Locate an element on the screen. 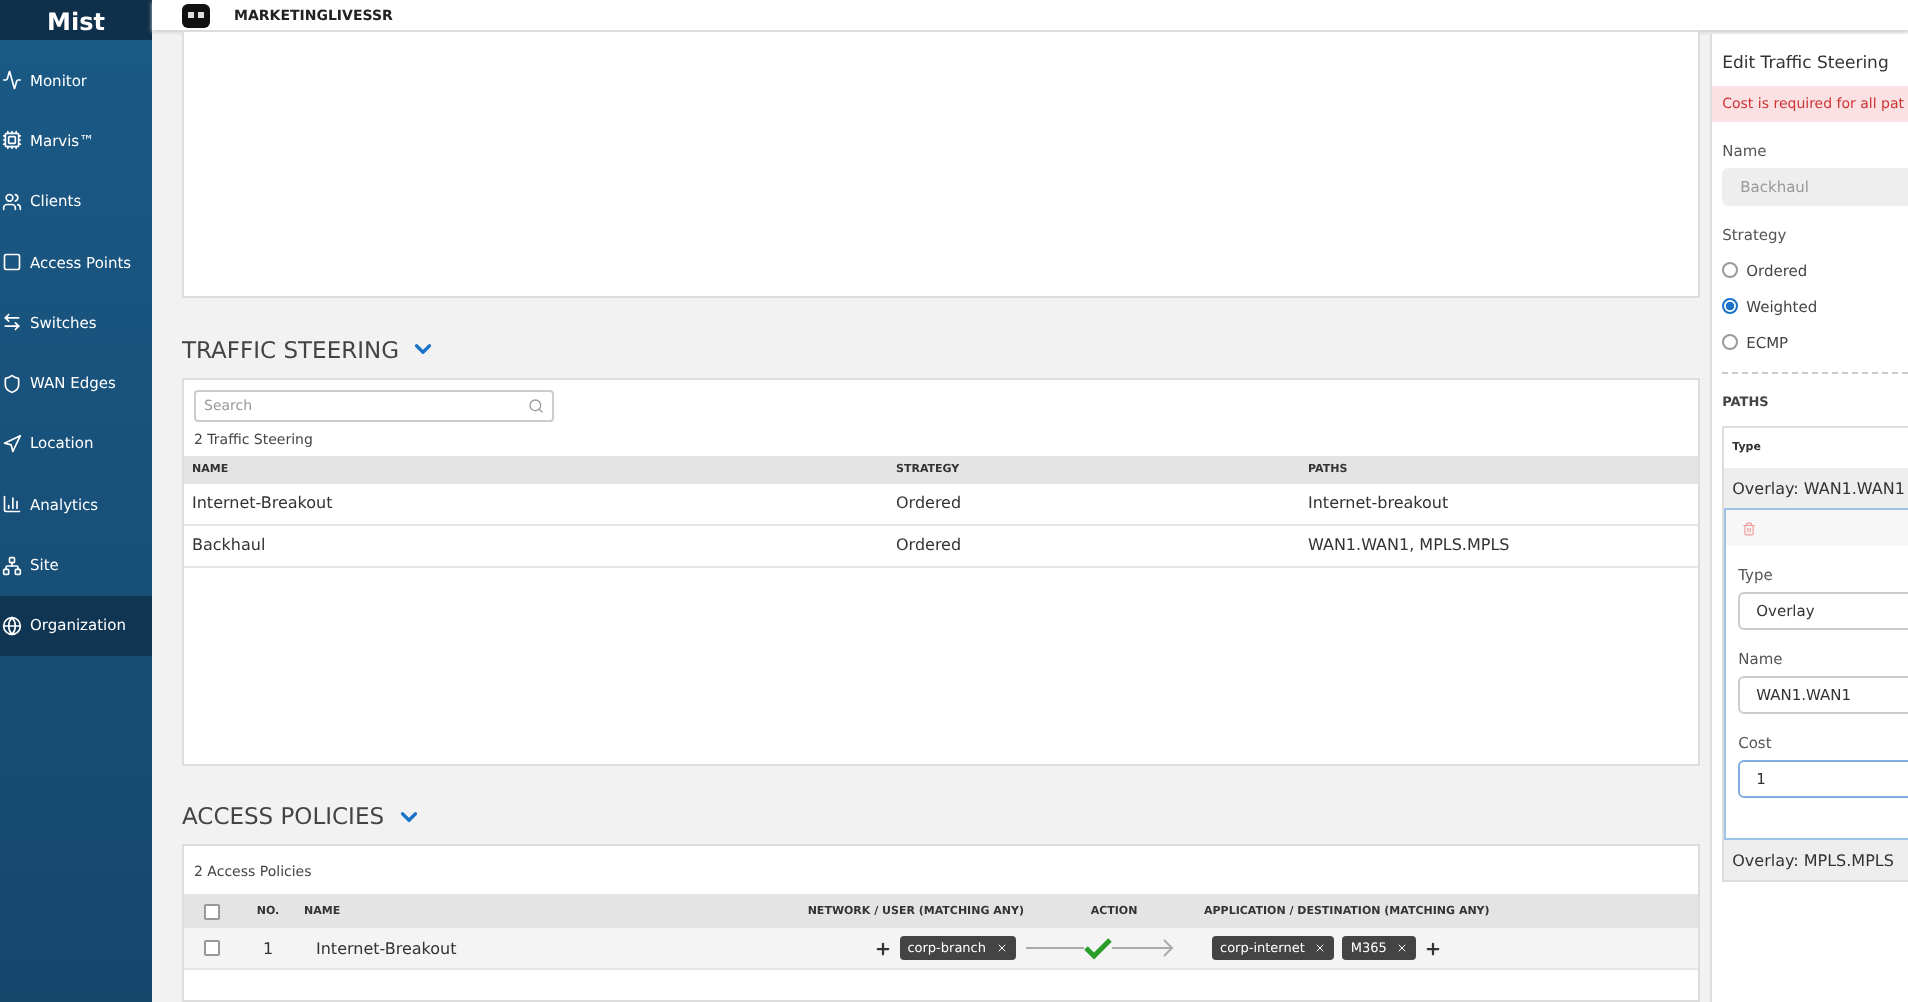 Image resolution: width=1908 pixels, height=1002 pixels. table-cell-text: WAN1.WAN1, MPLS.MPLS is located at coordinates (1410, 545).